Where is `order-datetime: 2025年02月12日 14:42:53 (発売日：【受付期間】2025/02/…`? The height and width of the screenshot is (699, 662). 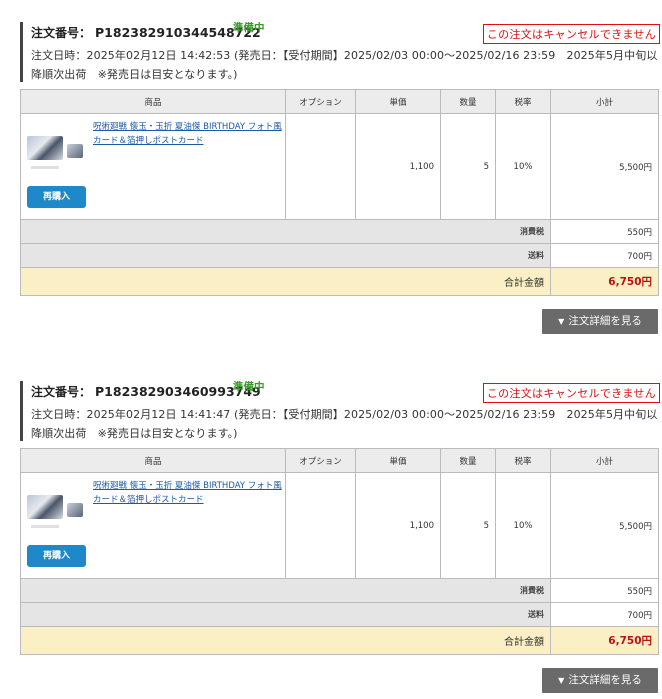
order-datetime: 2025年02月12日 14:42:53 (発売日：【受付期間】2025/02/… is located at coordinates (344, 65).